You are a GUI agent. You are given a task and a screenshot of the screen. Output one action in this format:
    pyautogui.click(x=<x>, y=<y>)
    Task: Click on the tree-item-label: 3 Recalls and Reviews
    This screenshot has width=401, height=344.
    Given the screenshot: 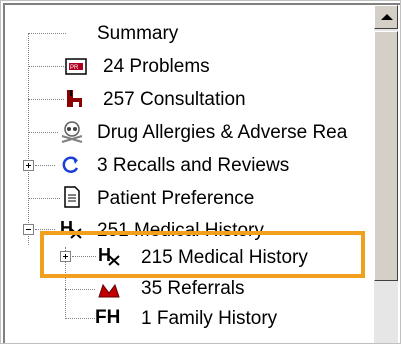 What is the action you would take?
    pyautogui.click(x=193, y=165)
    